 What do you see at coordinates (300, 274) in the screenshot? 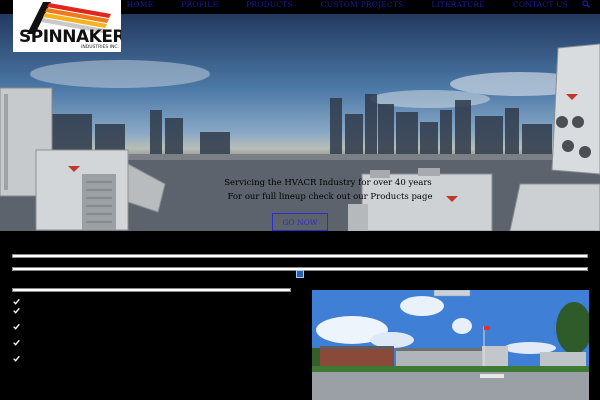
I see `broken-image-icon` at bounding box center [300, 274].